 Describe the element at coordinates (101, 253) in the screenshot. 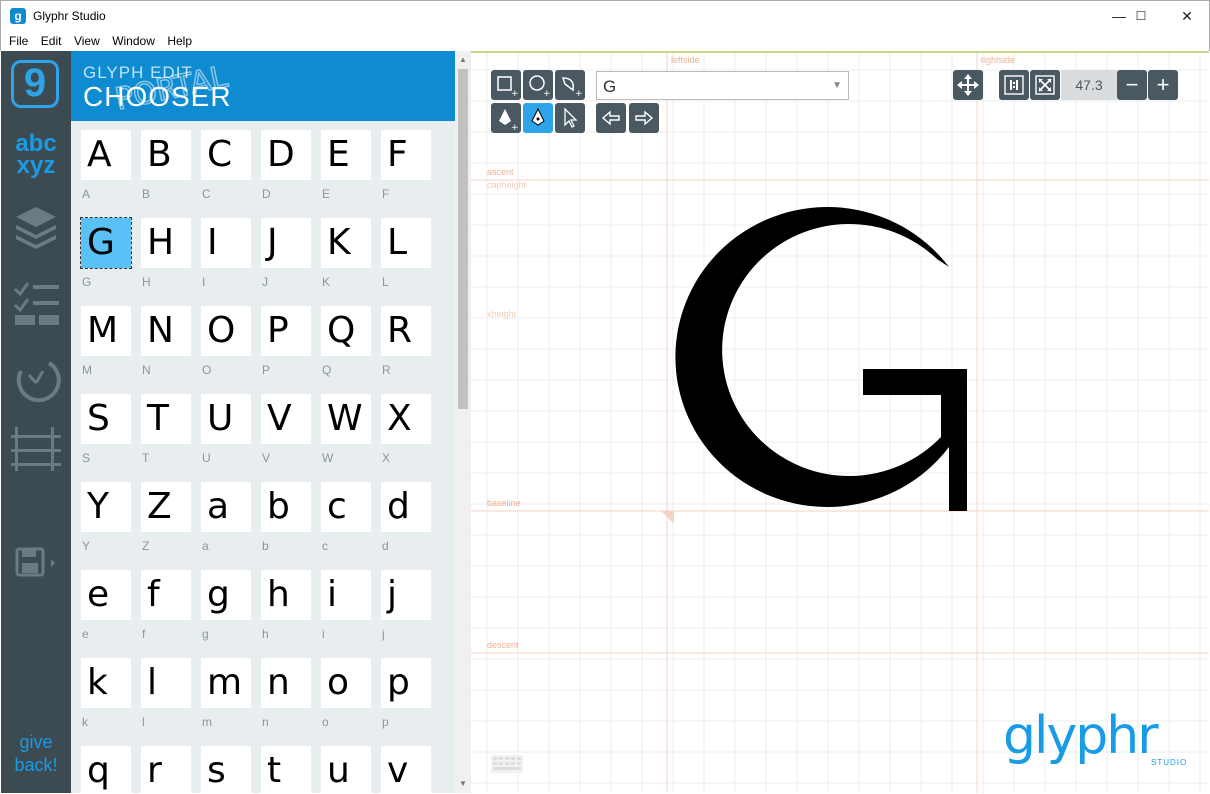

I see `glyph-cell: GG` at that location.